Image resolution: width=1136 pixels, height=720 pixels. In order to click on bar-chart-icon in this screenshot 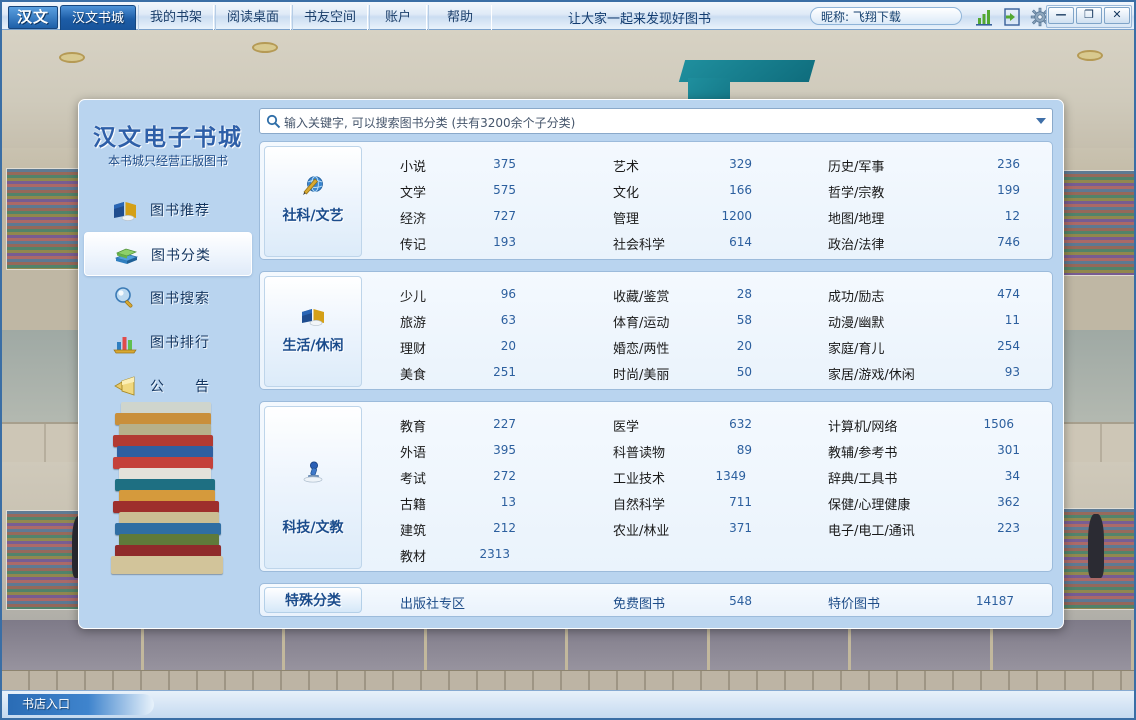, I will do `click(125, 342)`.